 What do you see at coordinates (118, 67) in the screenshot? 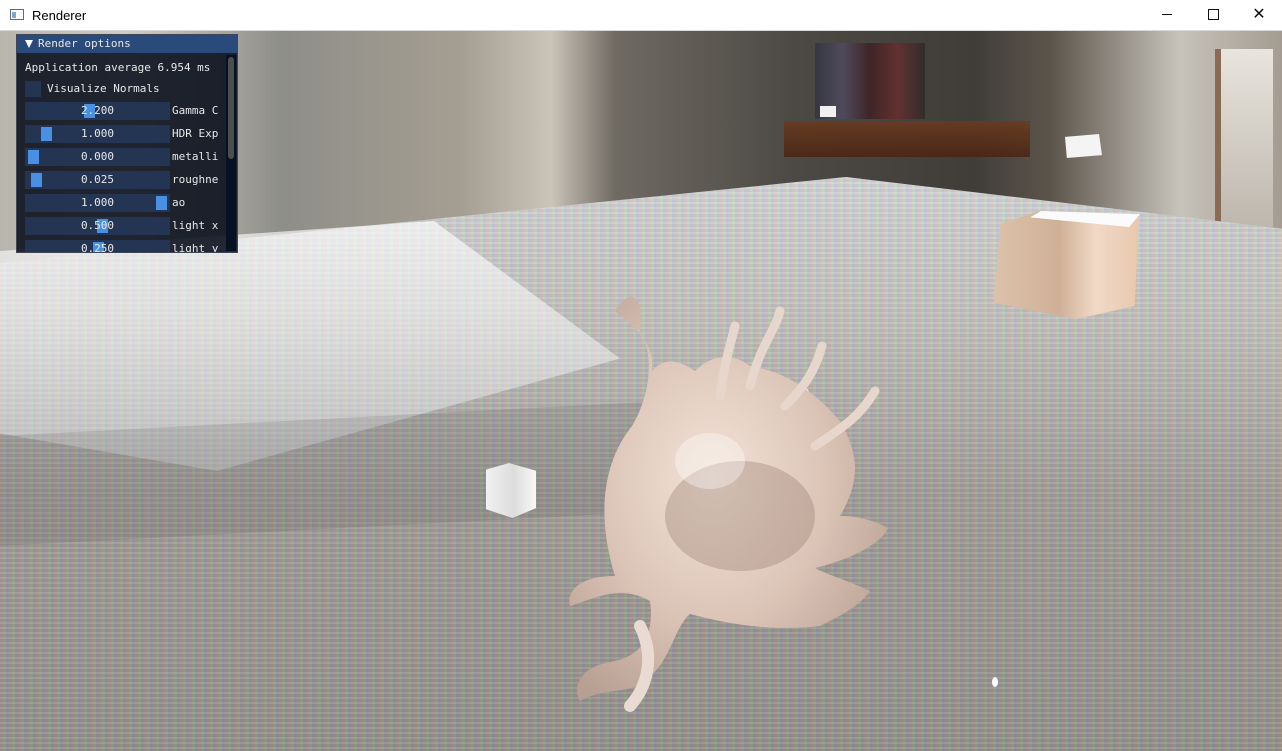
I see `average-frame-time: Application average 6.954 ms` at bounding box center [118, 67].